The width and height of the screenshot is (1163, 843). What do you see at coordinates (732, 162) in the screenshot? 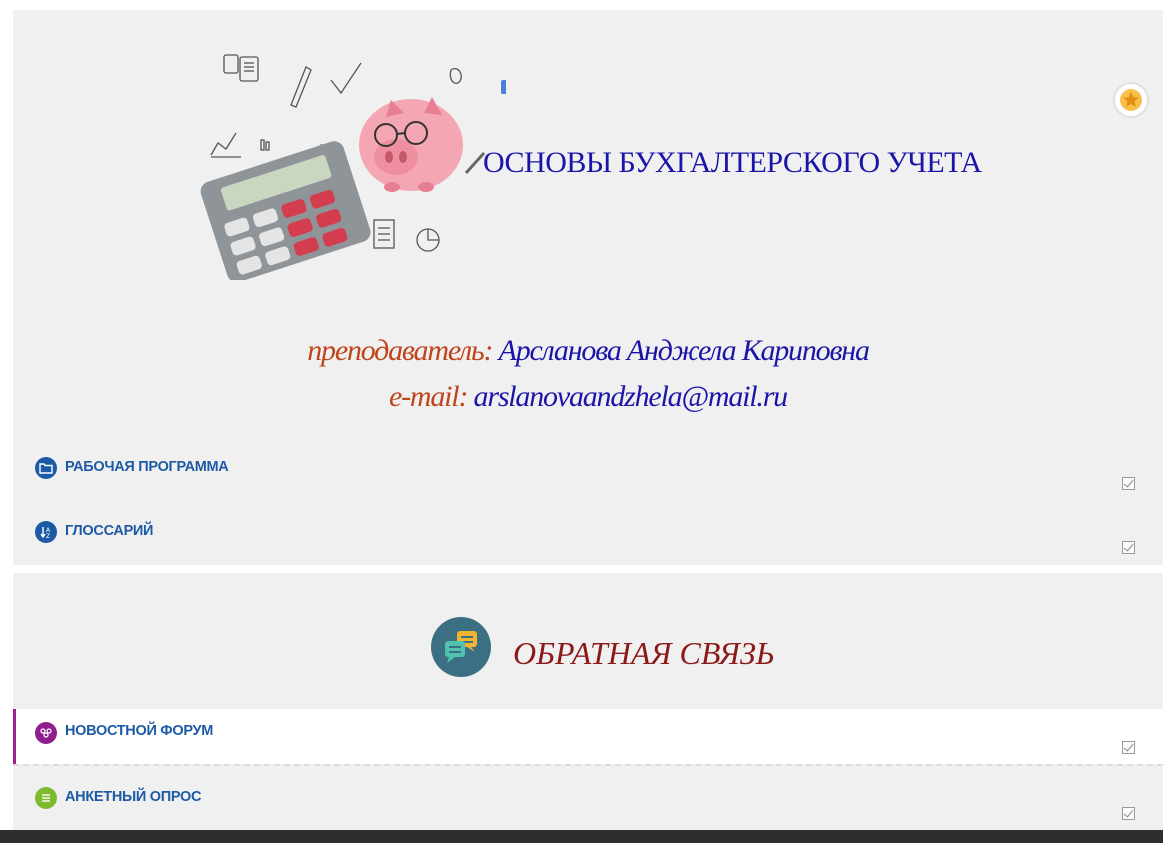
I see `course-title: ОСНОВЫ БУХГАЛТЕРСКОГО УЧЕТА` at bounding box center [732, 162].